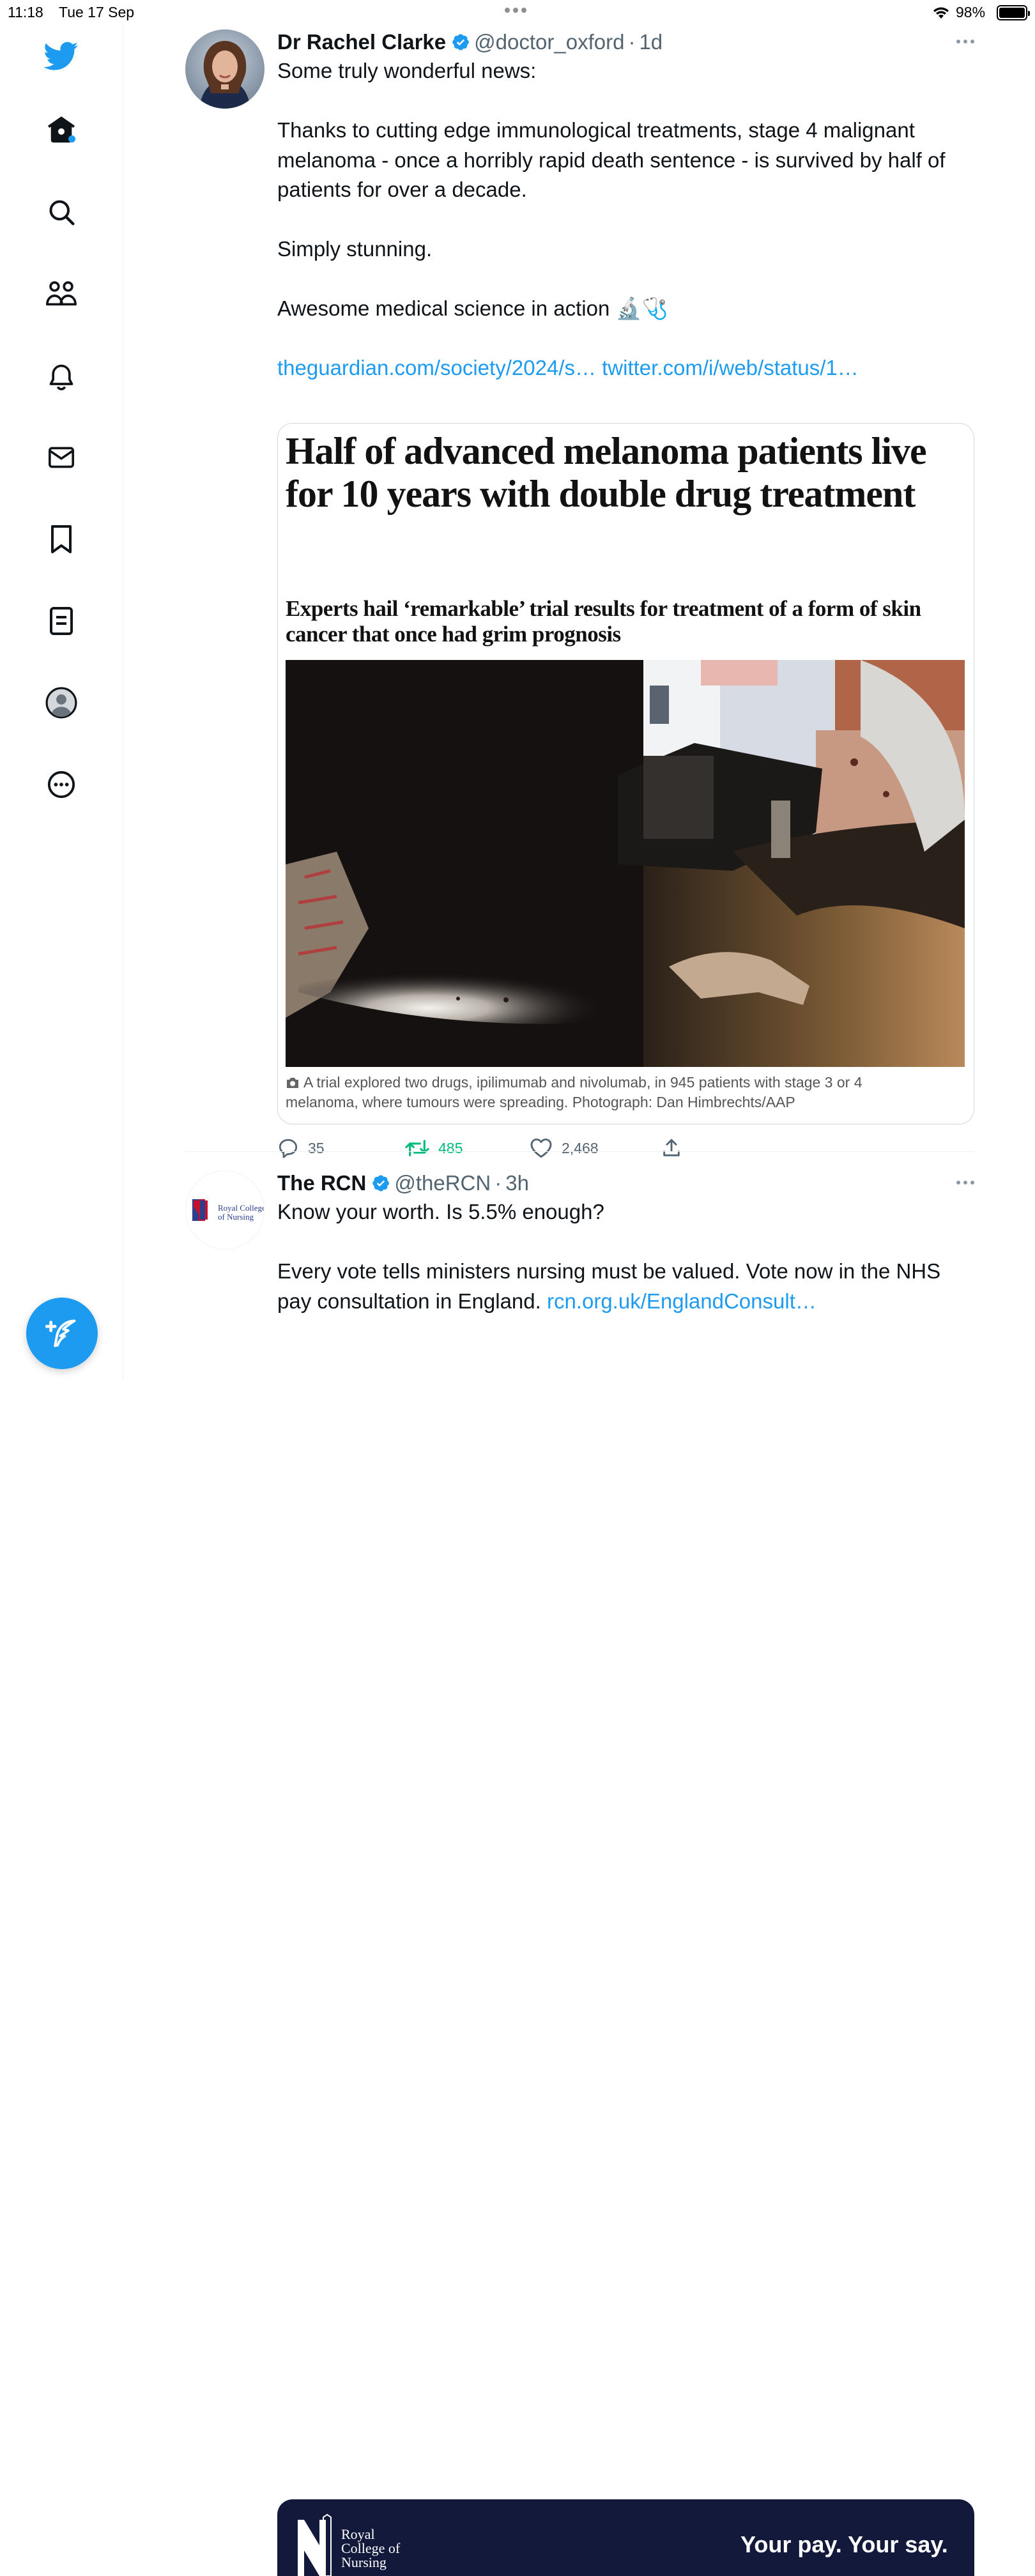 The height and width of the screenshot is (2576, 1035). I want to click on author-name: Dr Rachel Clarke, so click(361, 42).